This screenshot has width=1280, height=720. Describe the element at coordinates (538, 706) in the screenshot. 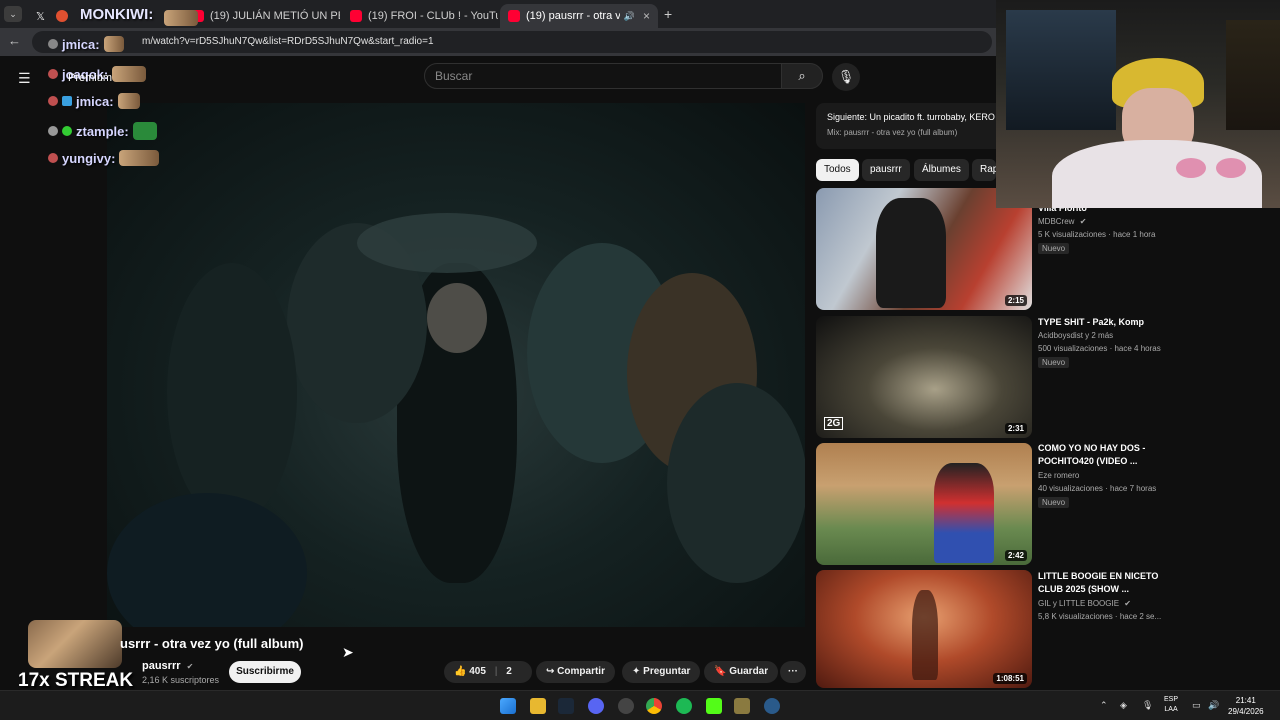

I see `file-explorer-icon` at that location.